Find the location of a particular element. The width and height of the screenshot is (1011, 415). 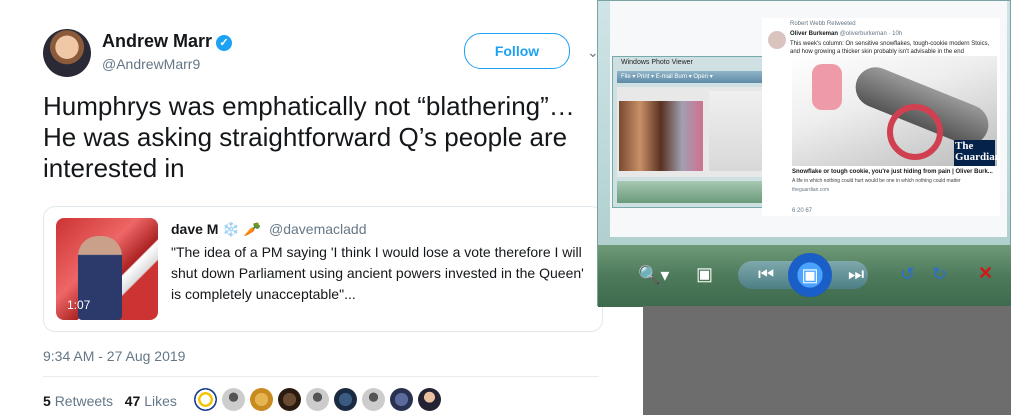

quote-author: dave M ❄️ 🥕 @davemacladd is located at coordinates (269, 229).